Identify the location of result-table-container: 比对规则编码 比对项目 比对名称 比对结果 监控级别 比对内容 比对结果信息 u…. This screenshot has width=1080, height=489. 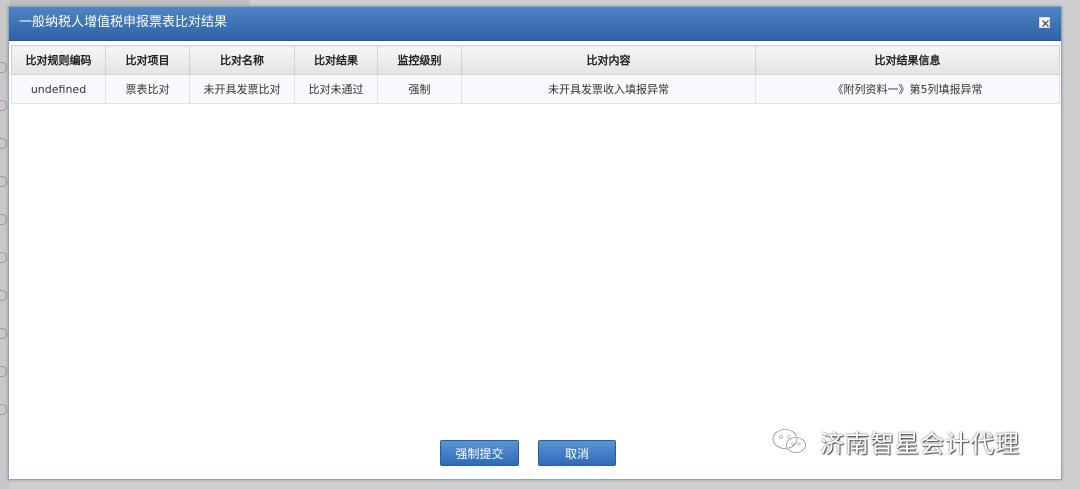
(535, 74).